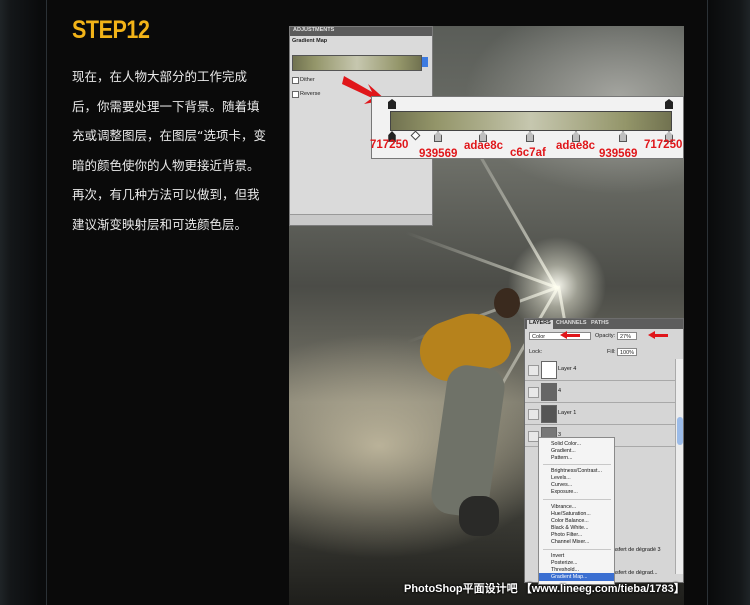 The width and height of the screenshot is (750, 605). I want to click on stop-label: c6c7af, so click(528, 153).